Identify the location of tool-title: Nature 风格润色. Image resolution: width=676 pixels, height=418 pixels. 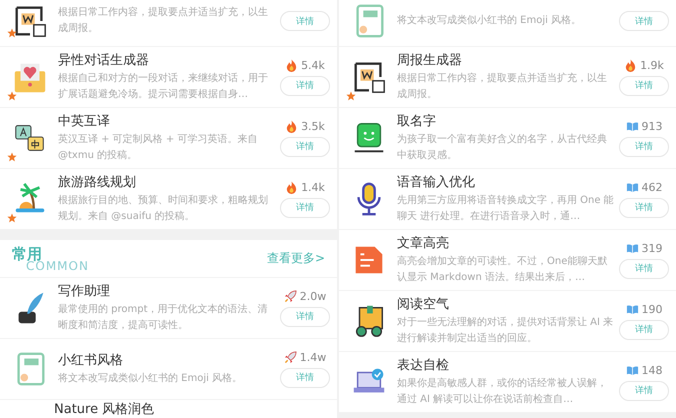
(104, 409).